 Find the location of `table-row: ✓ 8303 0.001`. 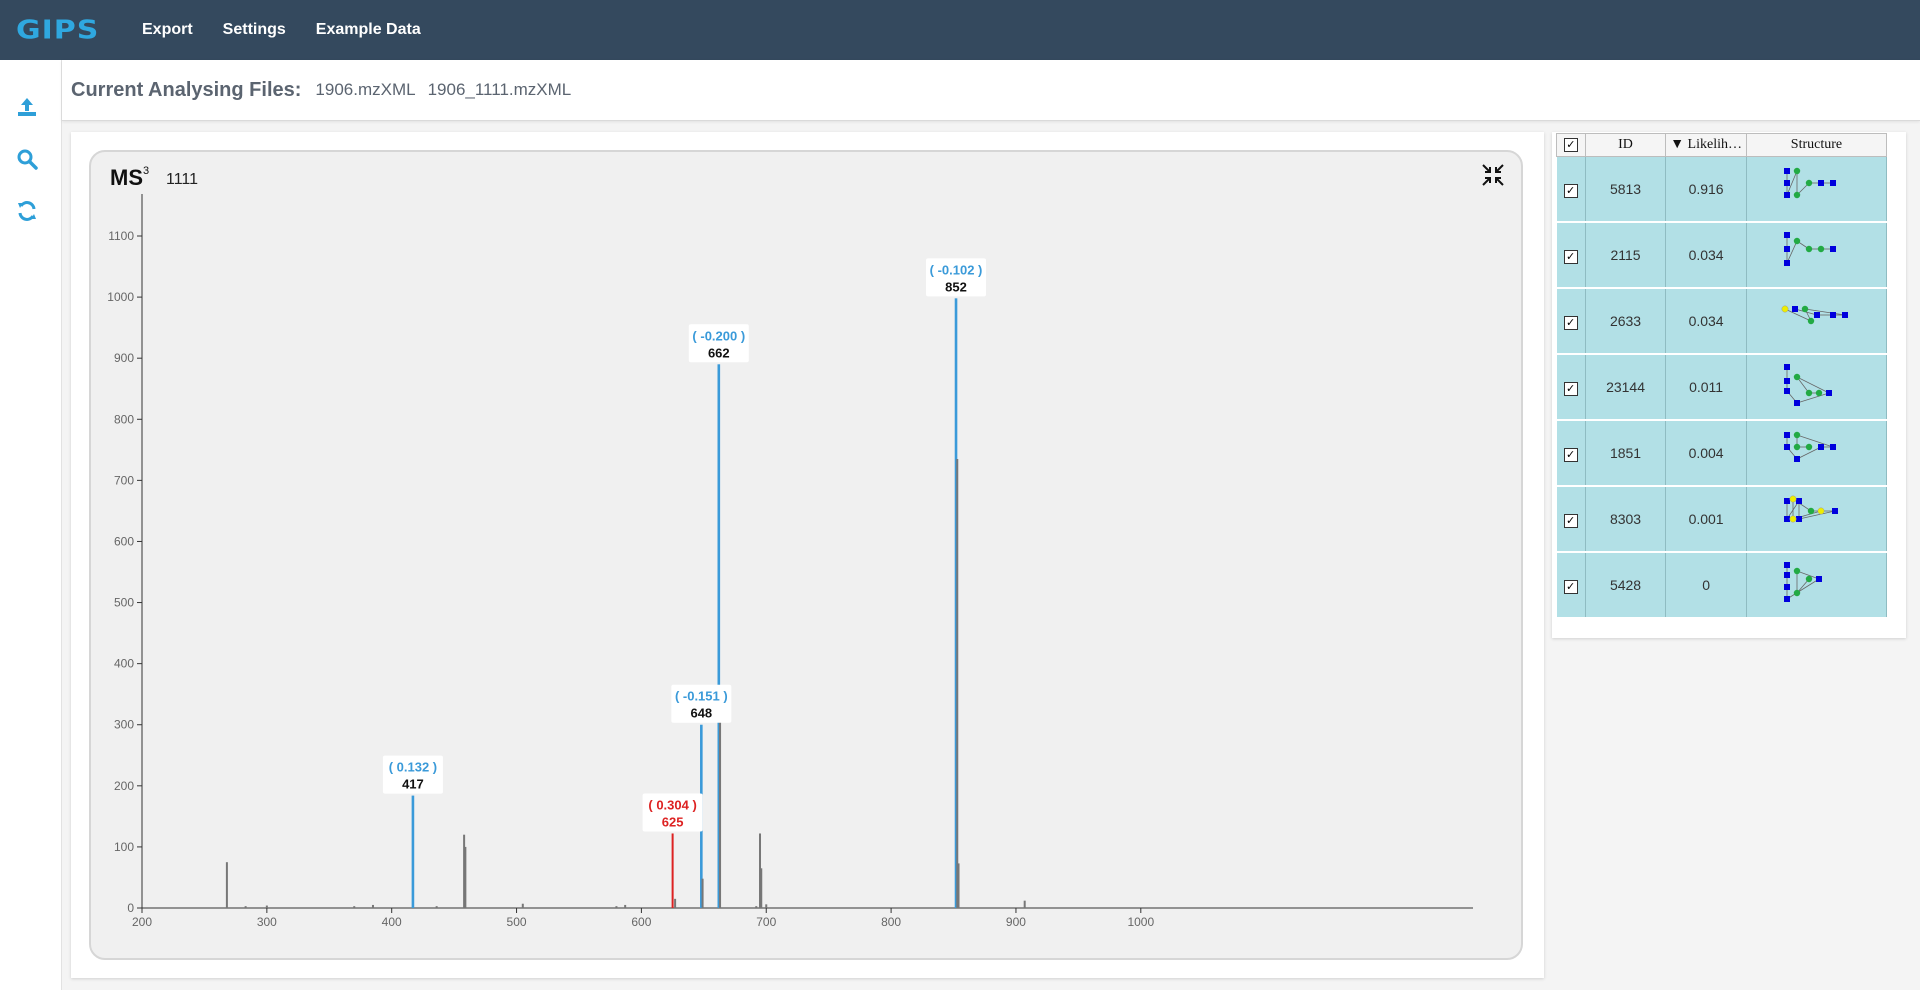

table-row: ✓ 8303 0.001 is located at coordinates (1722, 519).